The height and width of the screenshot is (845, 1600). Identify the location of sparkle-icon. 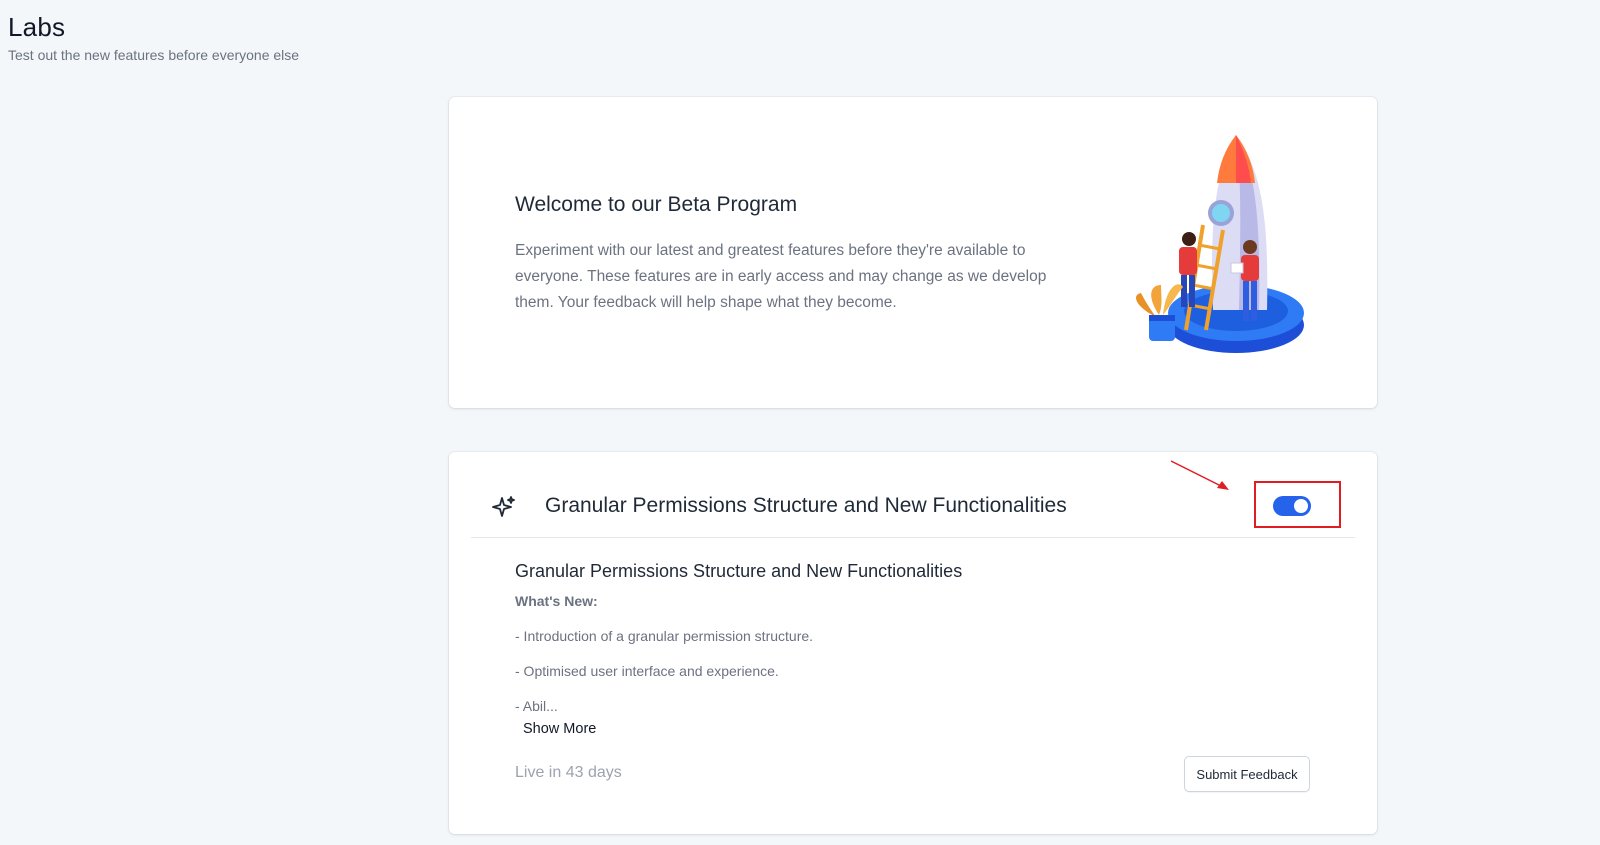
(503, 506).